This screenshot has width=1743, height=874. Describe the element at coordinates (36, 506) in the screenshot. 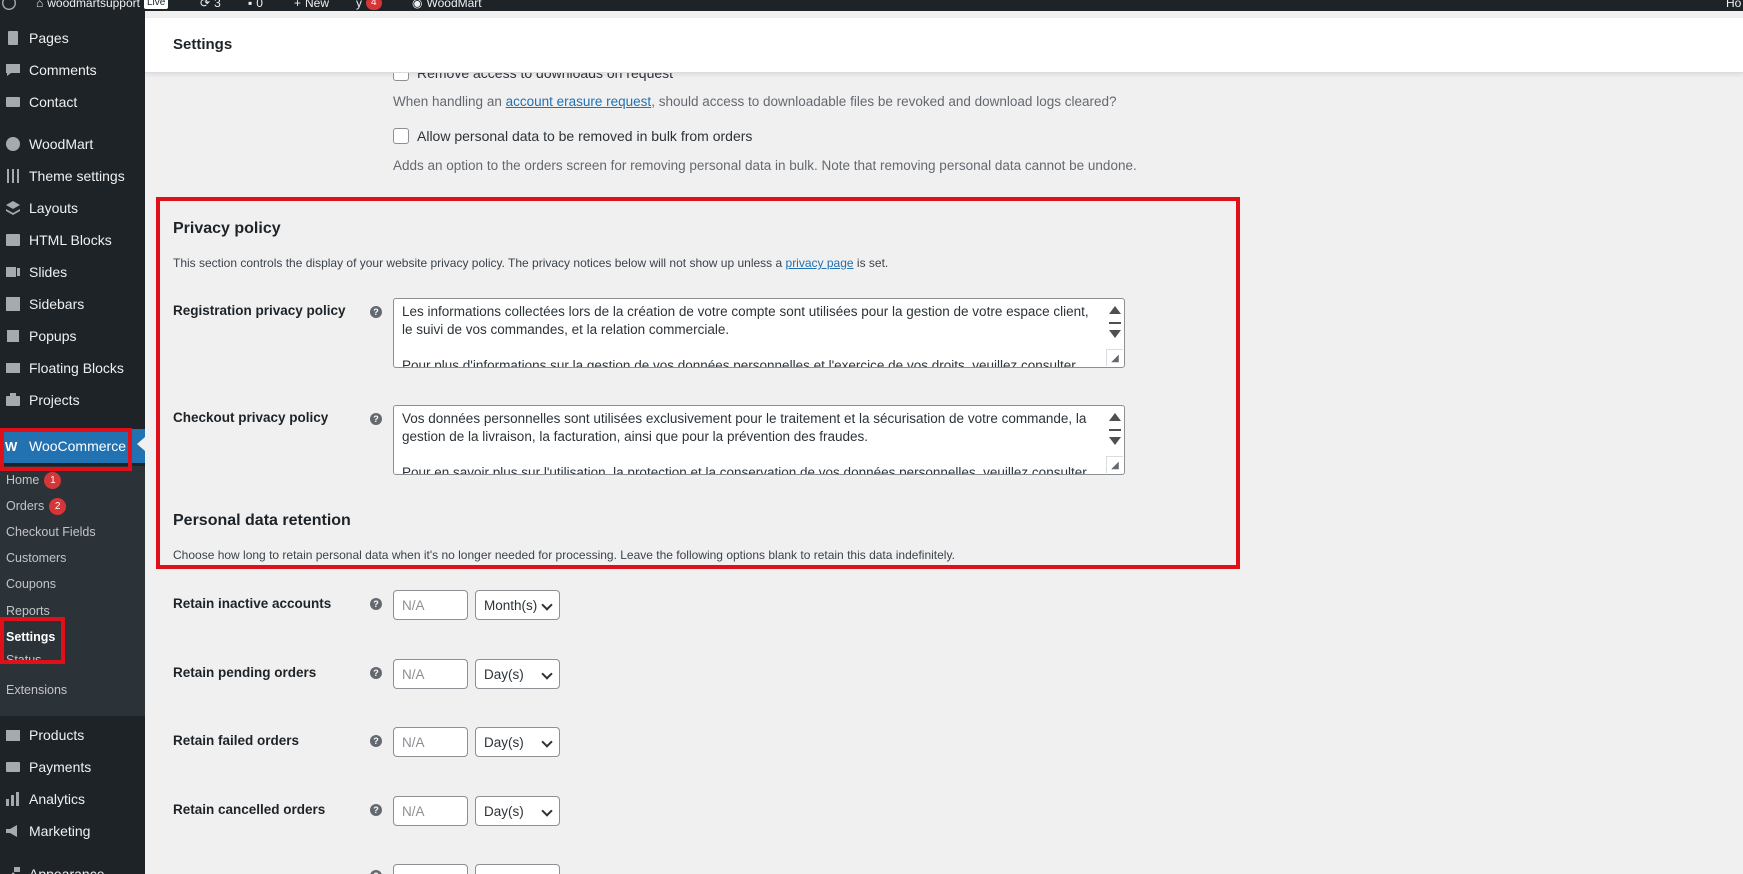

I see `submenu-item-orders: Orders 2` at that location.